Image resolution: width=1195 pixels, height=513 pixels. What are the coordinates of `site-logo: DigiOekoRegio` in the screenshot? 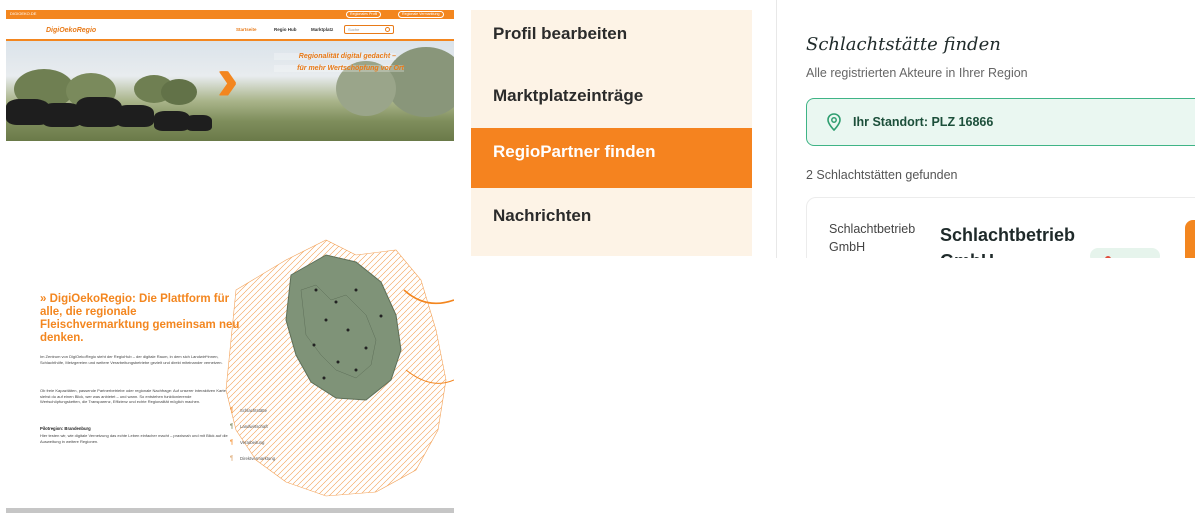 It's located at (71, 30).